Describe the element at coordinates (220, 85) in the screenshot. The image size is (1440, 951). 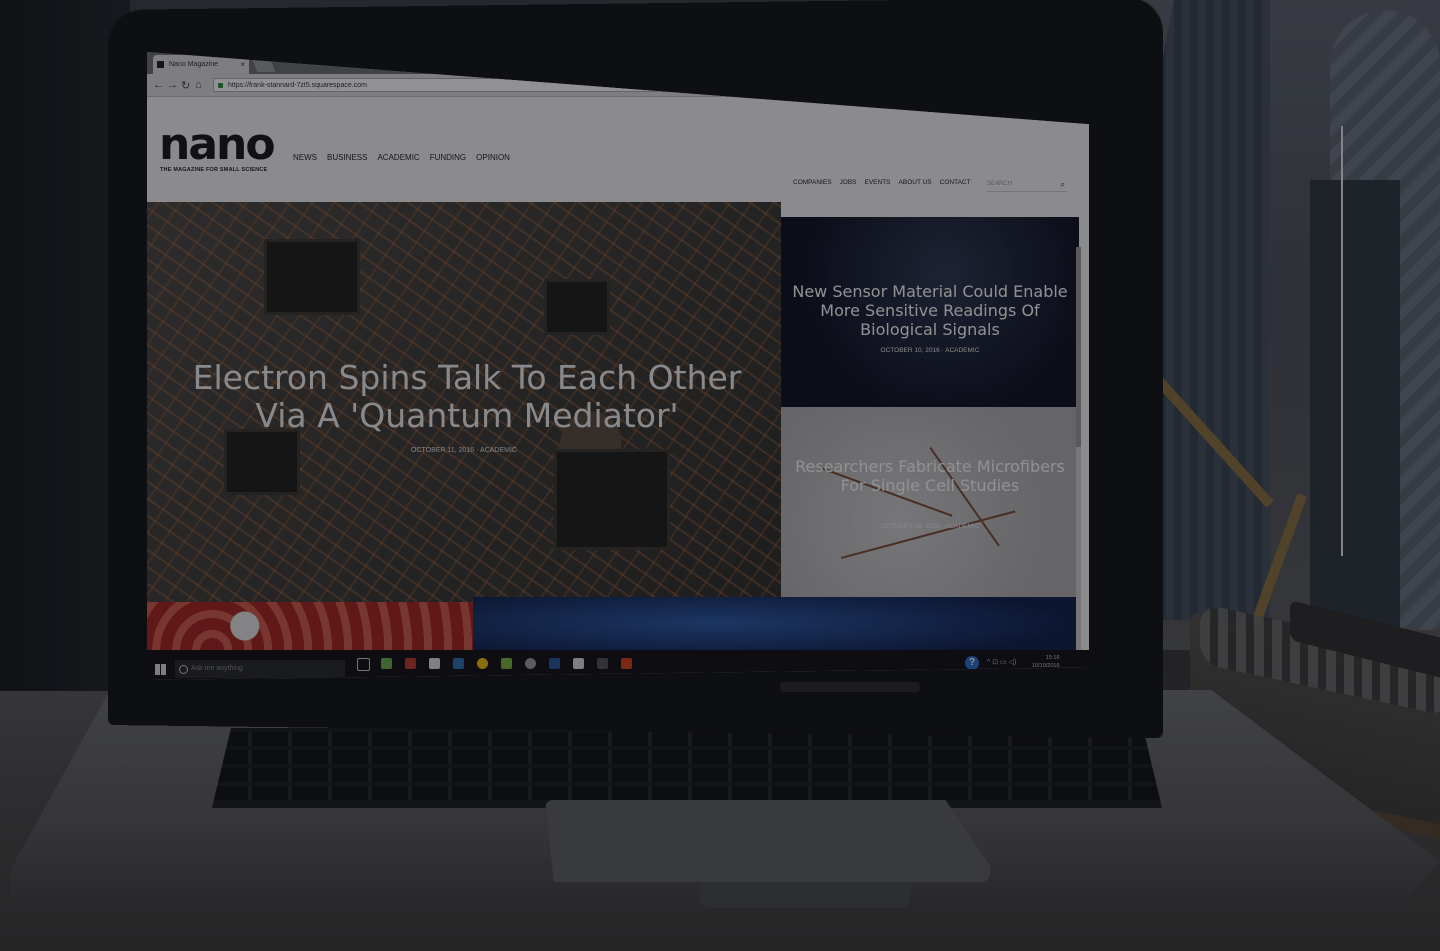
I see `lock-icon` at that location.